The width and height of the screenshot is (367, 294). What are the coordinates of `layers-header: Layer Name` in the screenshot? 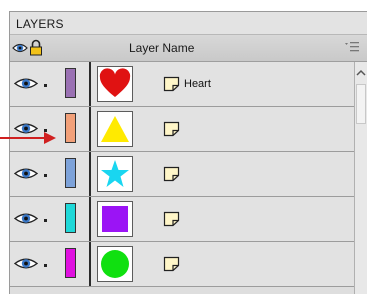 It's located at (188, 48).